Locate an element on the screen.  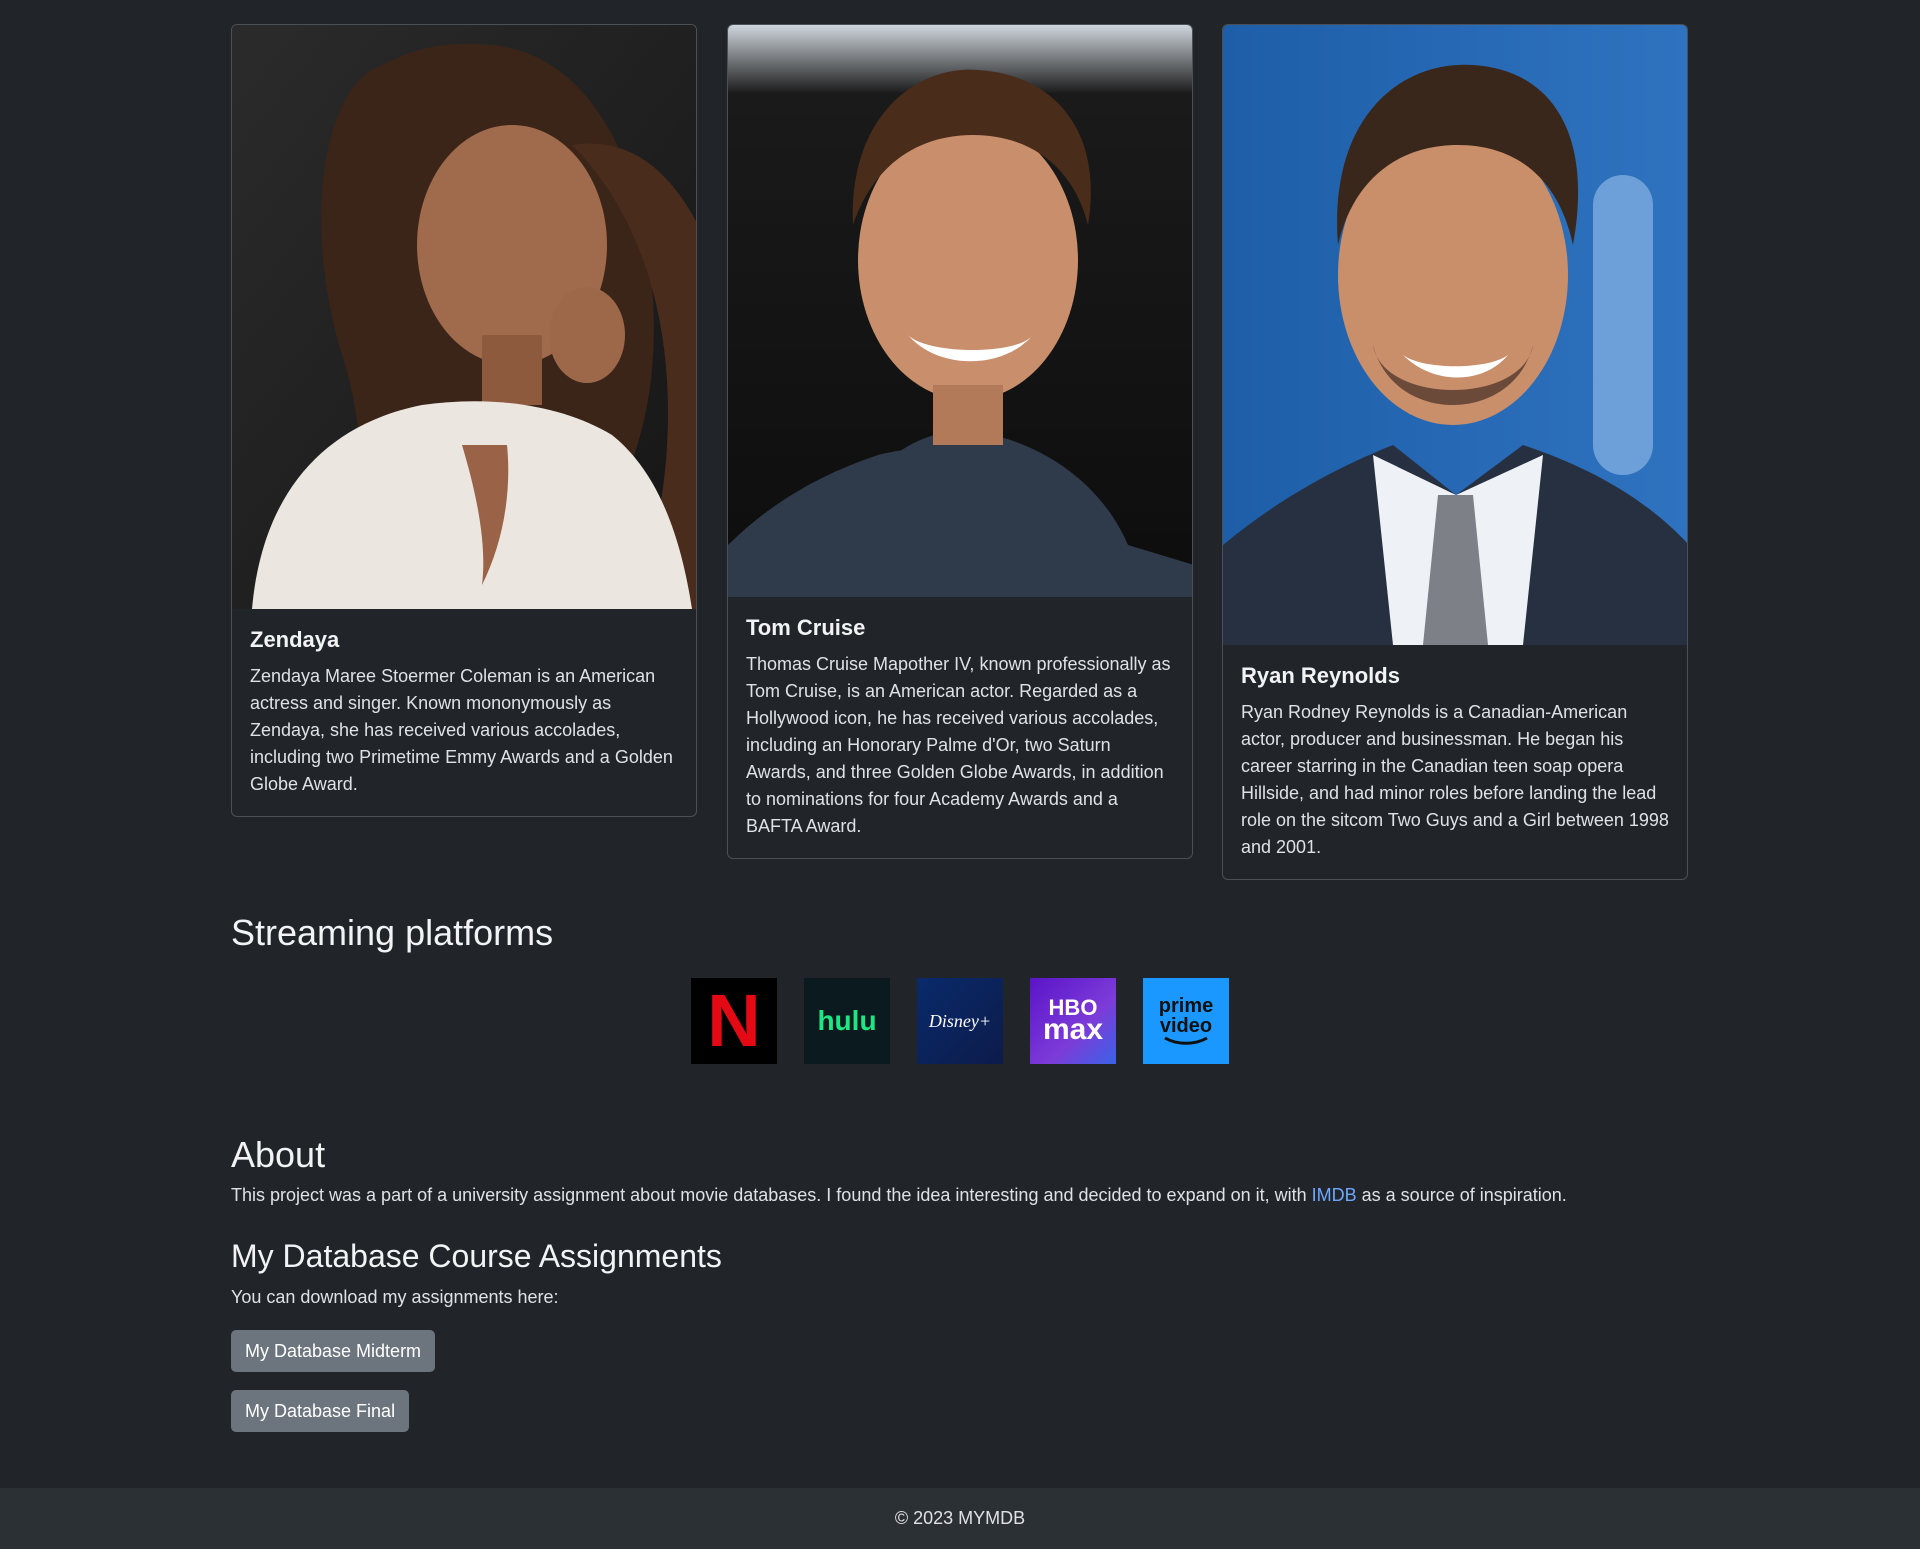
platform-hulu: hulu is located at coordinates (847, 1021).